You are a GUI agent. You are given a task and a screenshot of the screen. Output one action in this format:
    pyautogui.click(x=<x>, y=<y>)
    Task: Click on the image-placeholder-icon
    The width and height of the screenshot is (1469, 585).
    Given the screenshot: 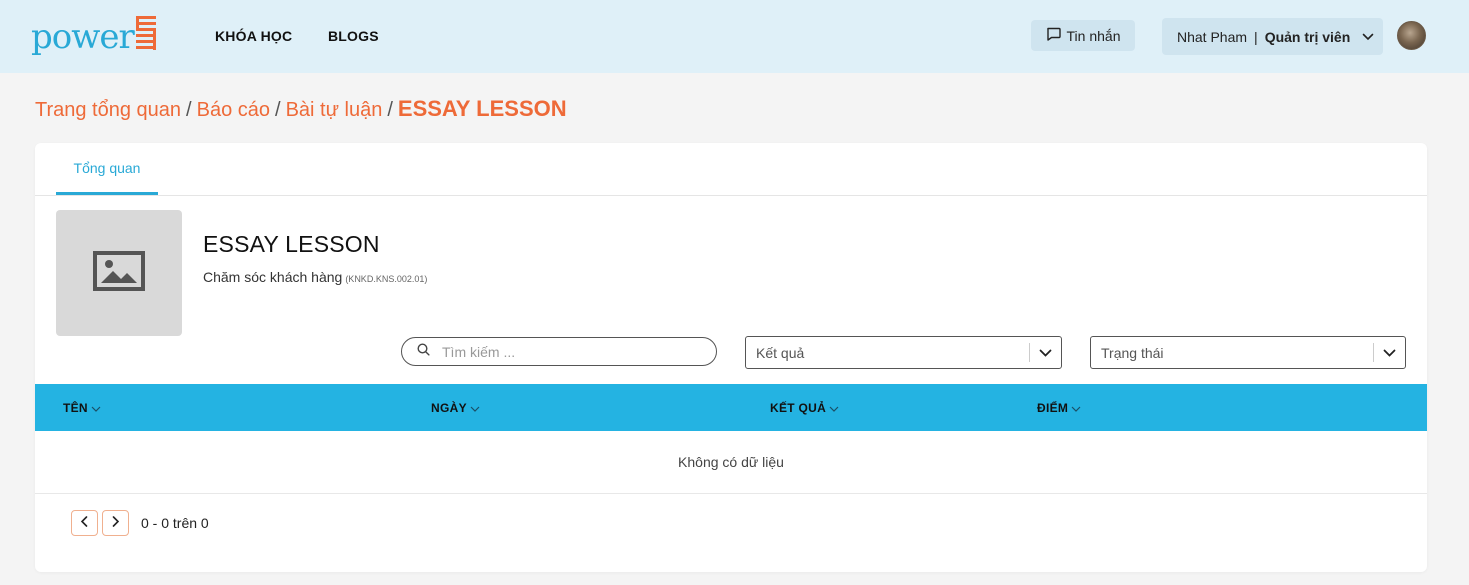 What is the action you would take?
    pyautogui.click(x=119, y=273)
    